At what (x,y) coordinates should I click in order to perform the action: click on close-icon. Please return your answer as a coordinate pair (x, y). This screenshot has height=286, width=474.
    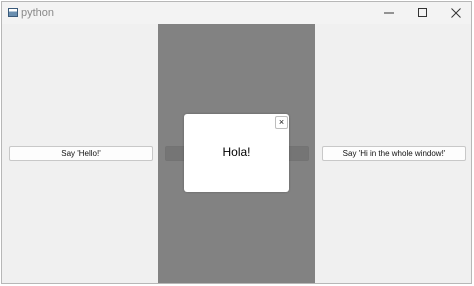
    Looking at the image, I should click on (456, 13).